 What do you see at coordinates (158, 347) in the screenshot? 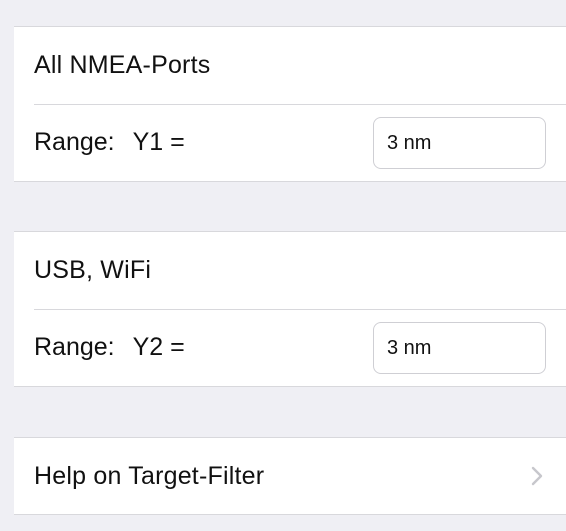
I see `usb-range-variable: Y2 =` at bounding box center [158, 347].